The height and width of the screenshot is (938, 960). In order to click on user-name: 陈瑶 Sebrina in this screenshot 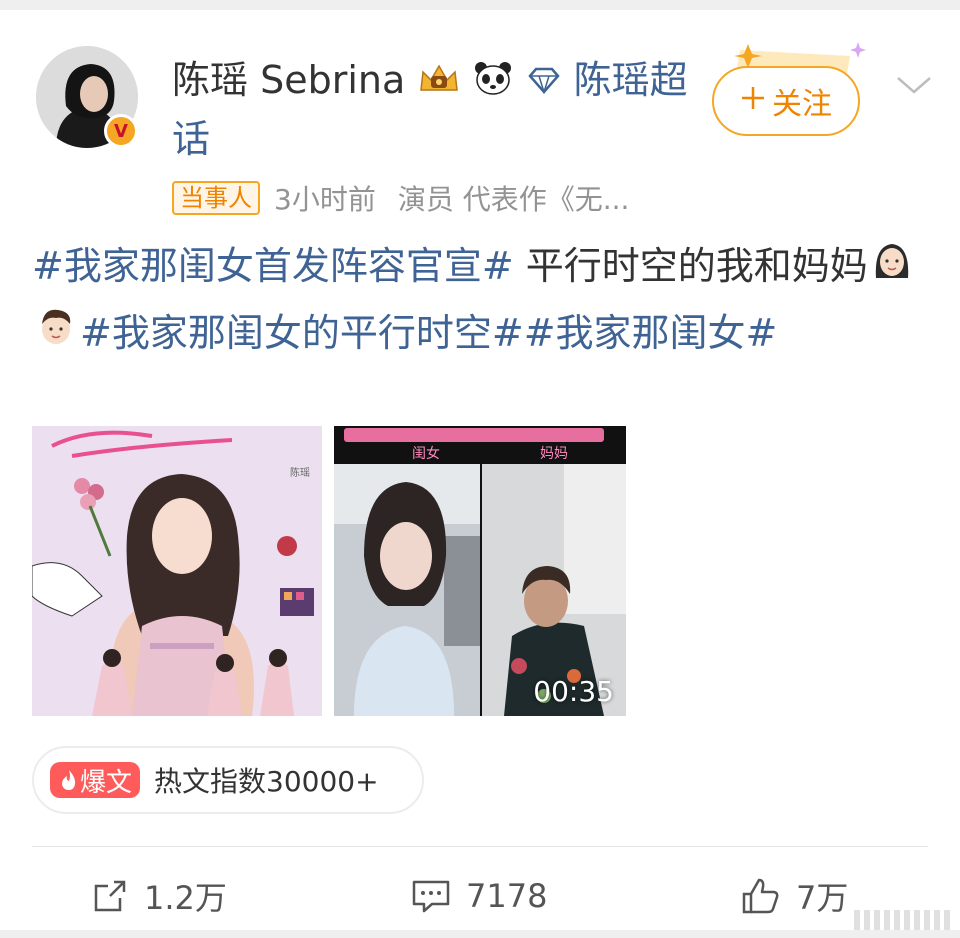, I will do `click(288, 80)`.